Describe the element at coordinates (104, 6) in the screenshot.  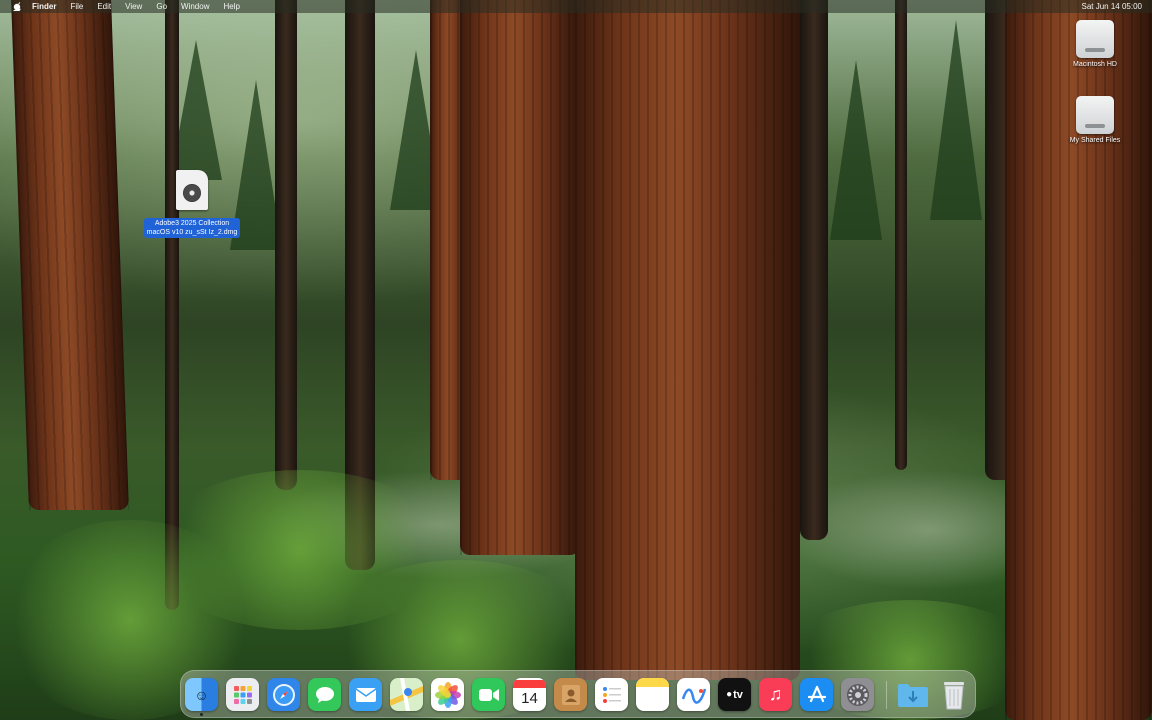
I see `menu-edit: Edit` at that location.